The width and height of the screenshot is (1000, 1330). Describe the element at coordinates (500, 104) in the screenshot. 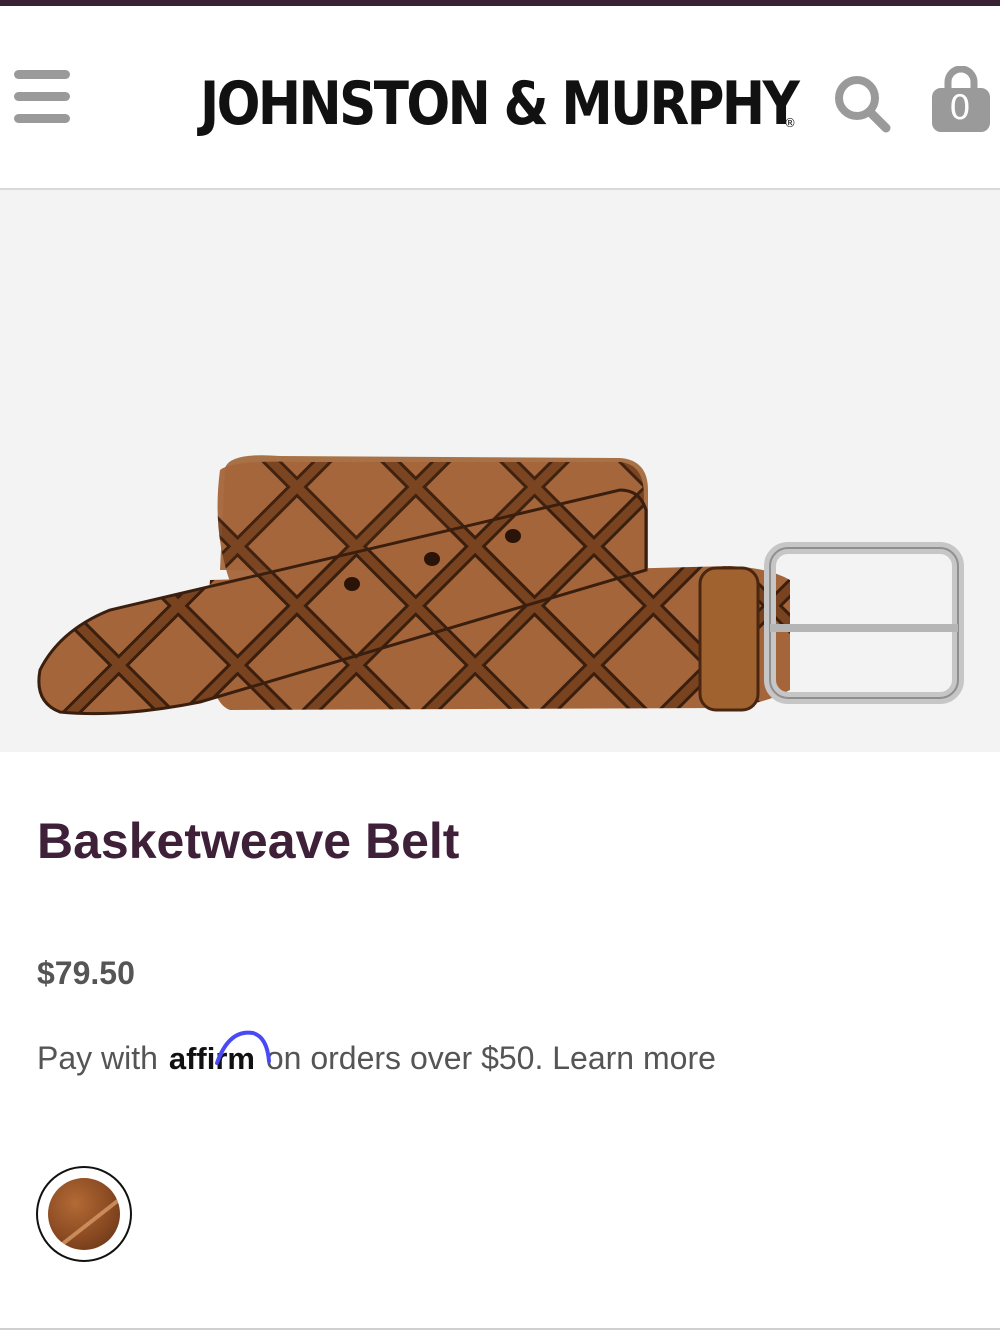

I see `brand-logo: JOHNSTON & MURPHY` at that location.